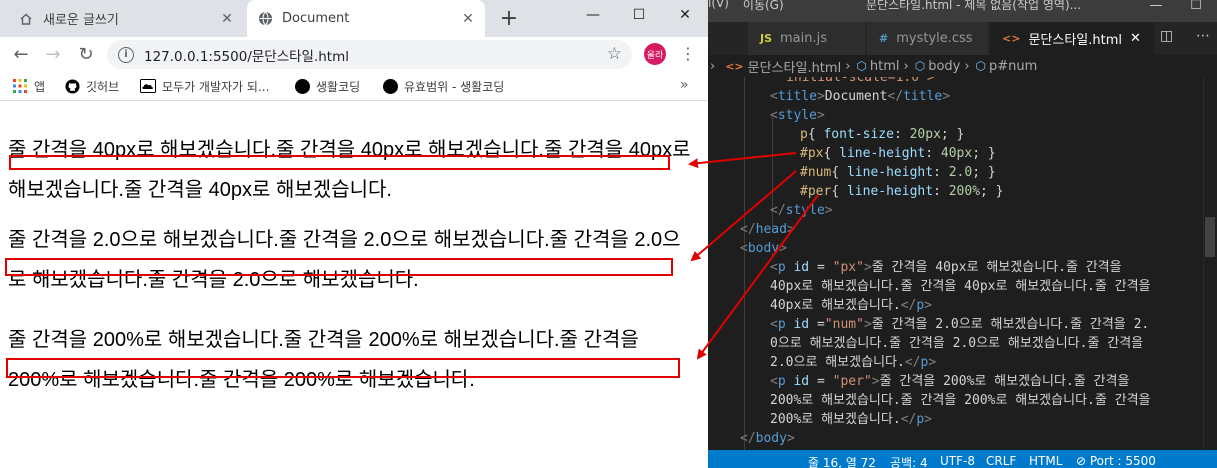  I want to click on code-line: 200%로 해보겠습니다.줄 간격을 200%로 해보겠습니다.줄 간격을, so click(960, 400).